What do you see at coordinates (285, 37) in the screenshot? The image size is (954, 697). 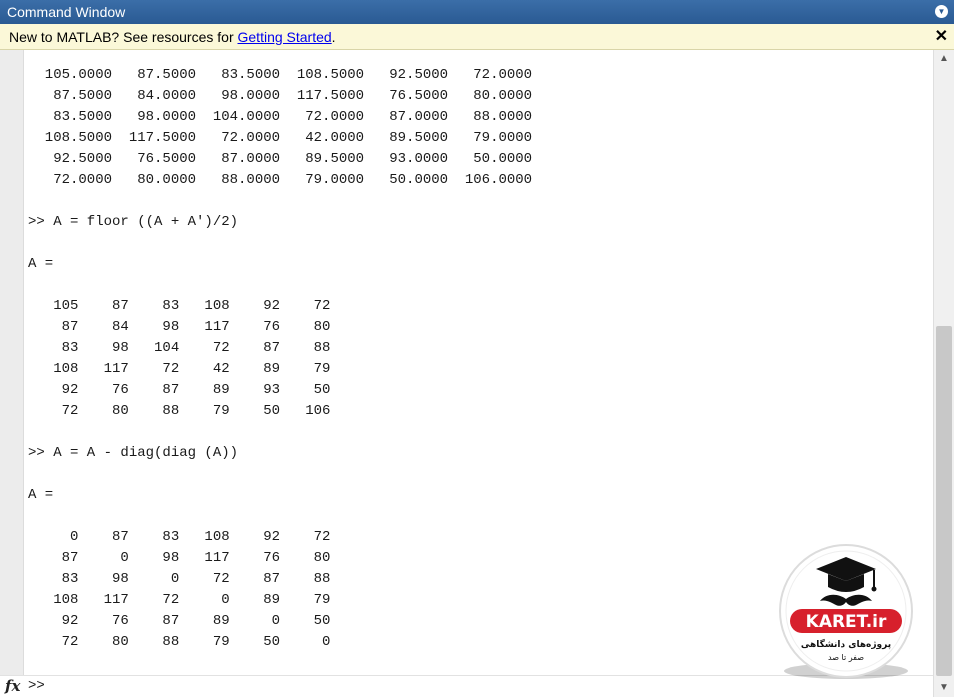 I see `getting-started-link: Getting Started` at bounding box center [285, 37].